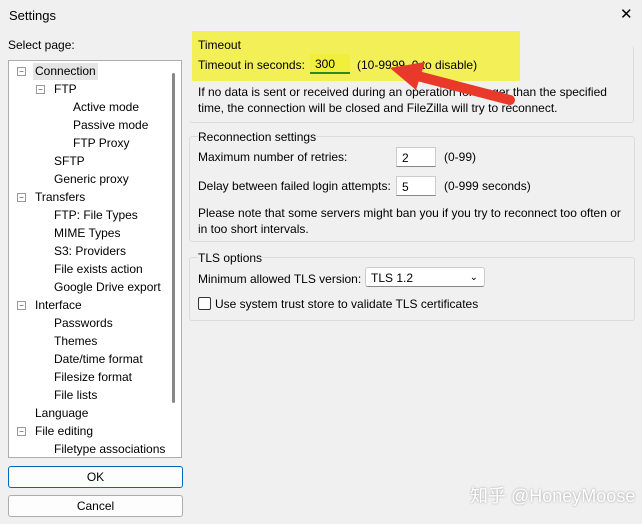  I want to click on timeout-input: 300, so click(330, 64).